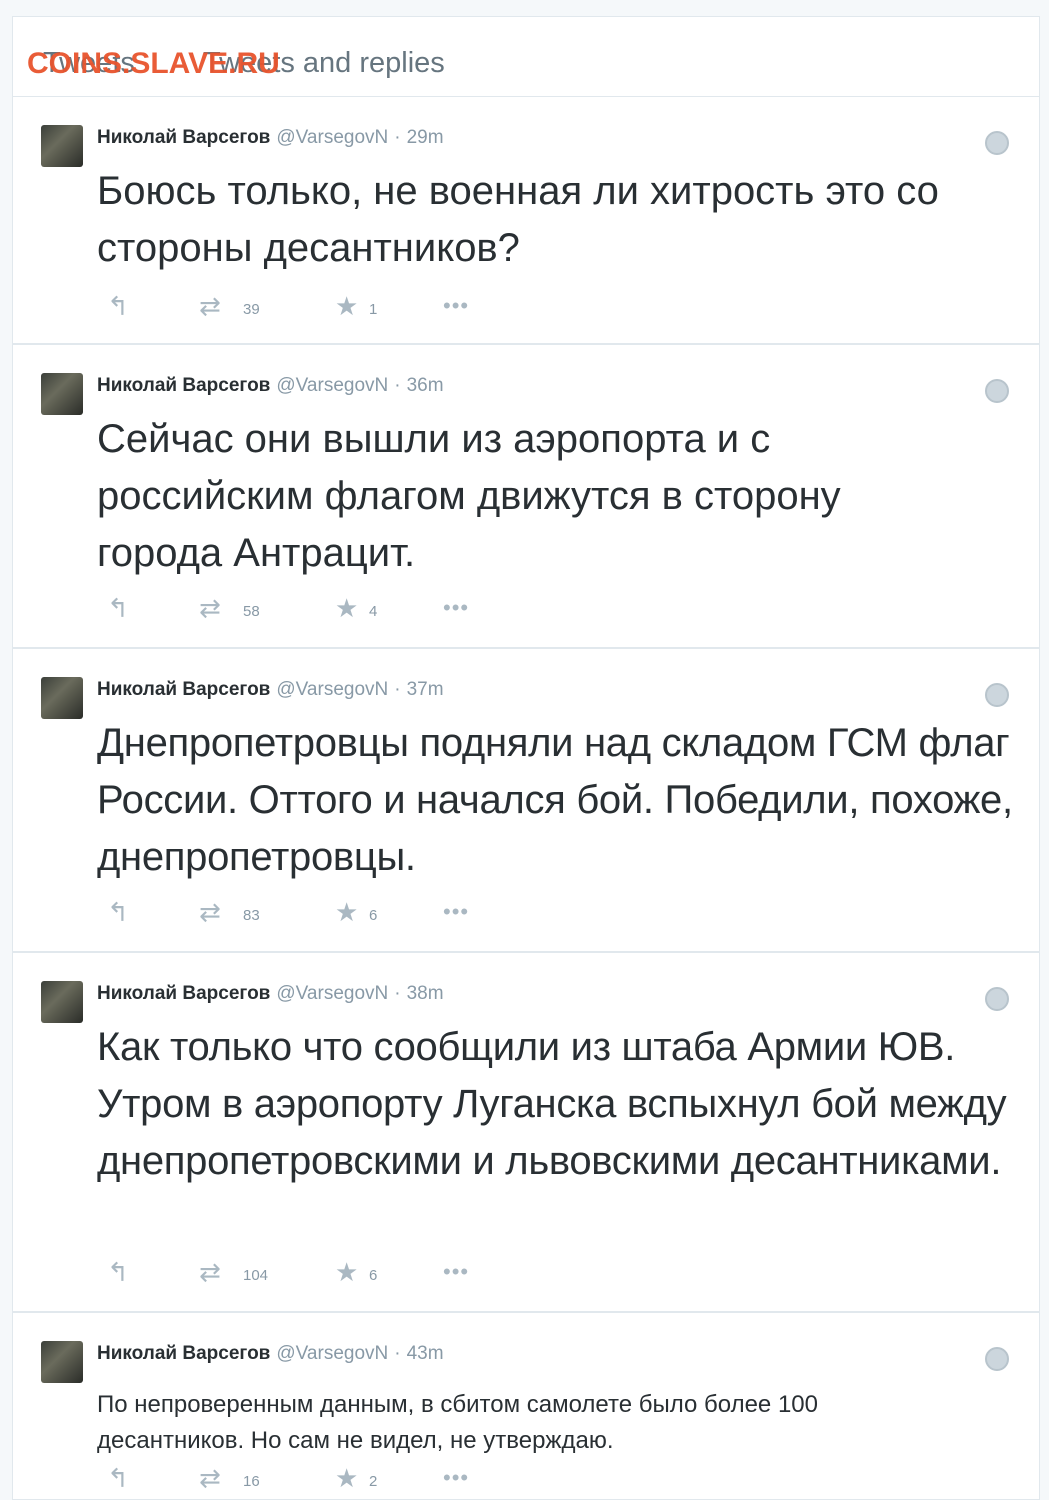  I want to click on tweet-timestamp: 43m, so click(425, 1353).